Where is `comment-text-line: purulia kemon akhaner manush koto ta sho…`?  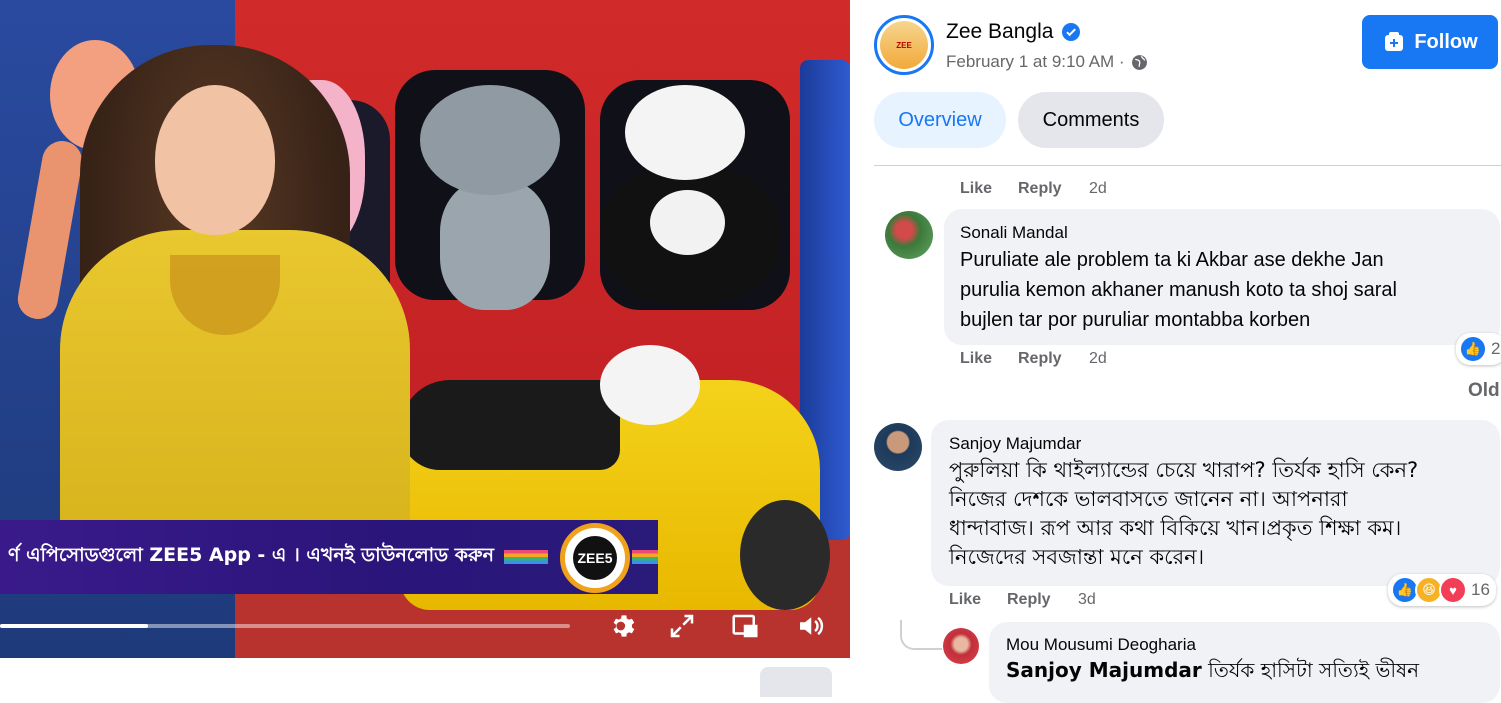
comment-text-line: purulia kemon akhaner manush koto ta sho… is located at coordinates (1178, 290).